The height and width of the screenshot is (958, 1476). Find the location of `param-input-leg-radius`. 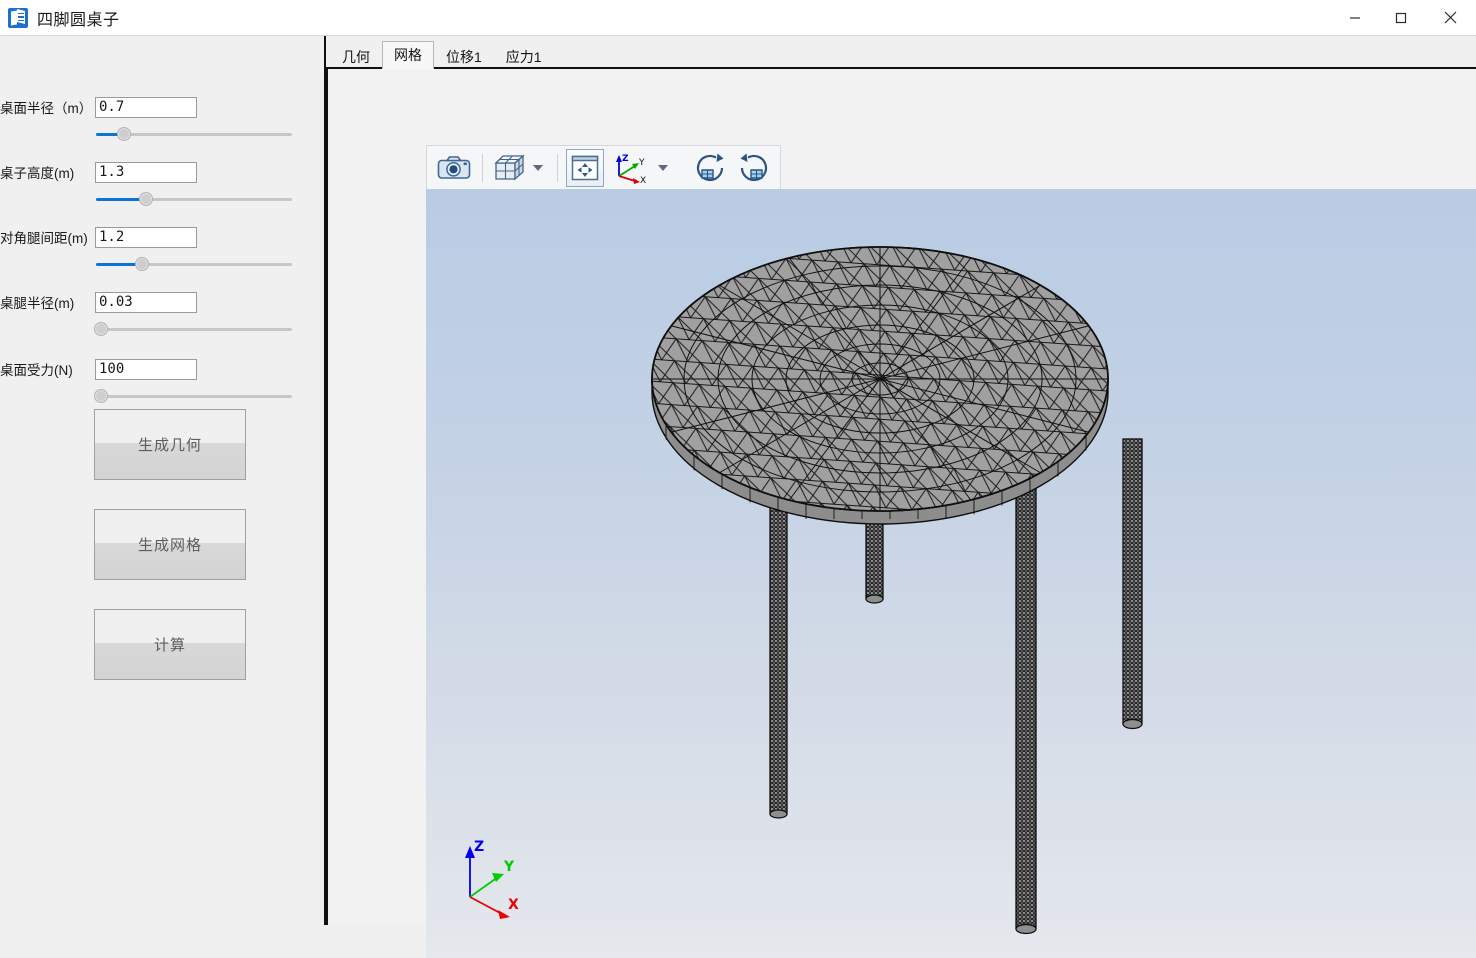

param-input-leg-radius is located at coordinates (146, 302).